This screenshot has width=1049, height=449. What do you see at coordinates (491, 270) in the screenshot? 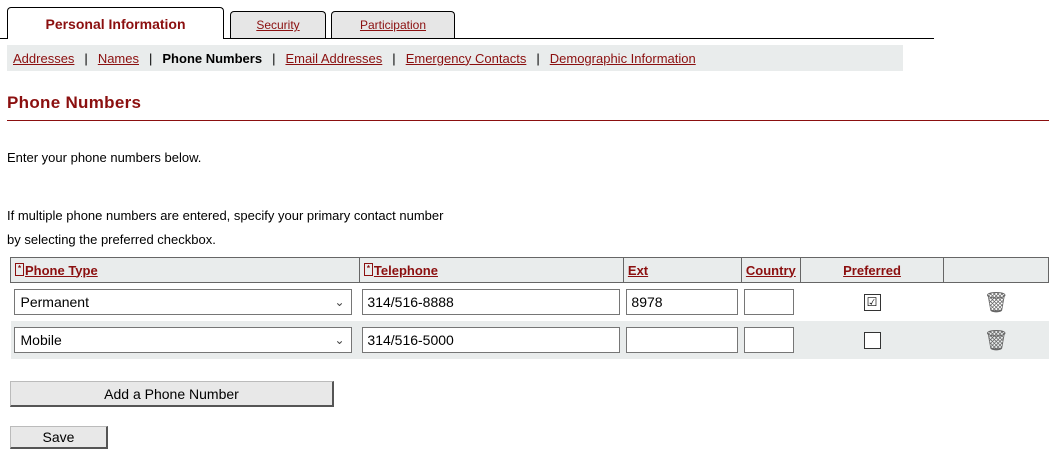
I see `header-telephone: * Telephone` at bounding box center [491, 270].